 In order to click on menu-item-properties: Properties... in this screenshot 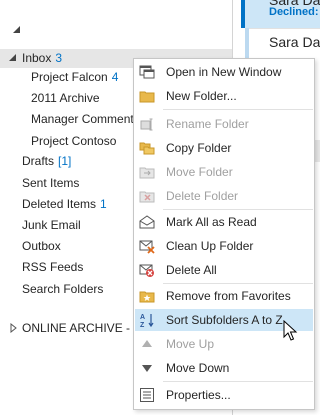, I will do `click(224, 395)`.